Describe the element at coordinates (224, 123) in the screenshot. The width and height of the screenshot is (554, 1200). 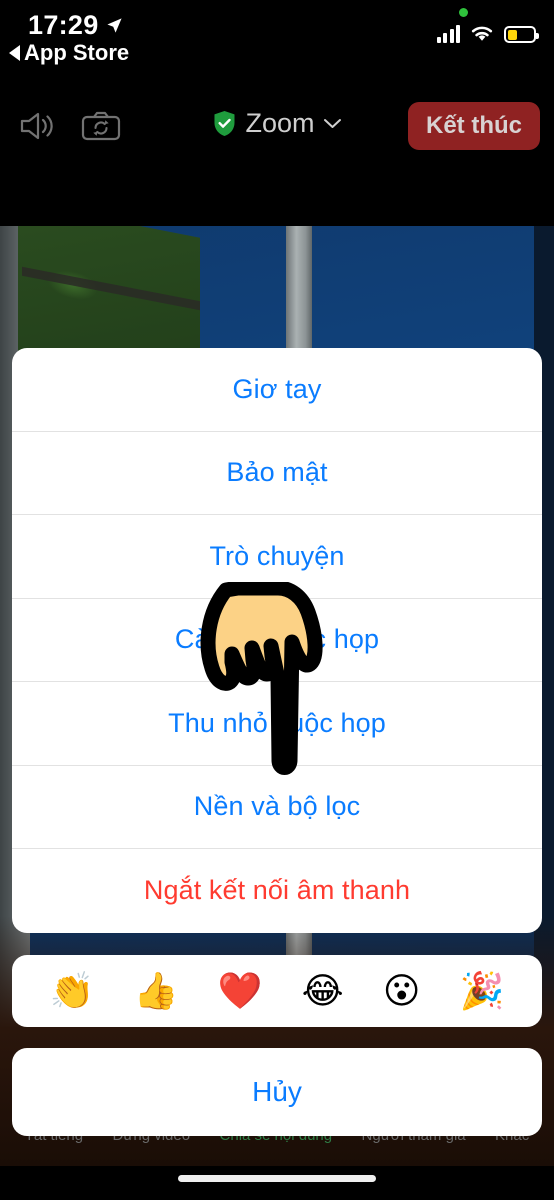
I see `green-shield-check-icon` at that location.